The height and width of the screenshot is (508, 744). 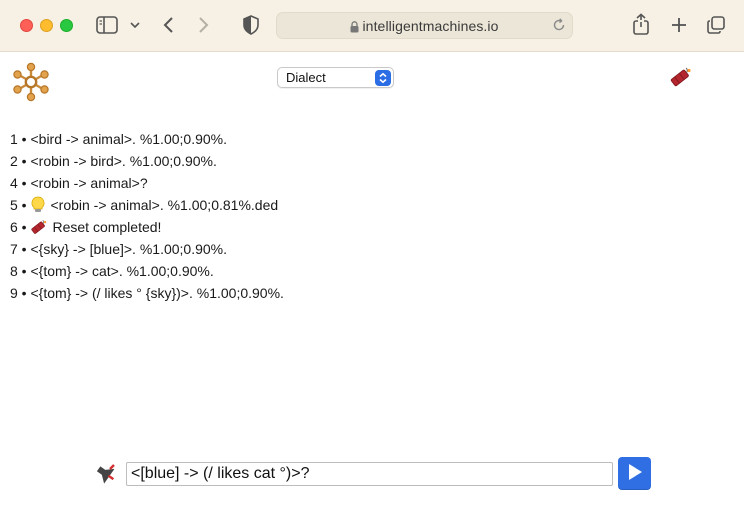 I want to click on address-bar: intelligentmachines.io, so click(x=424, y=25).